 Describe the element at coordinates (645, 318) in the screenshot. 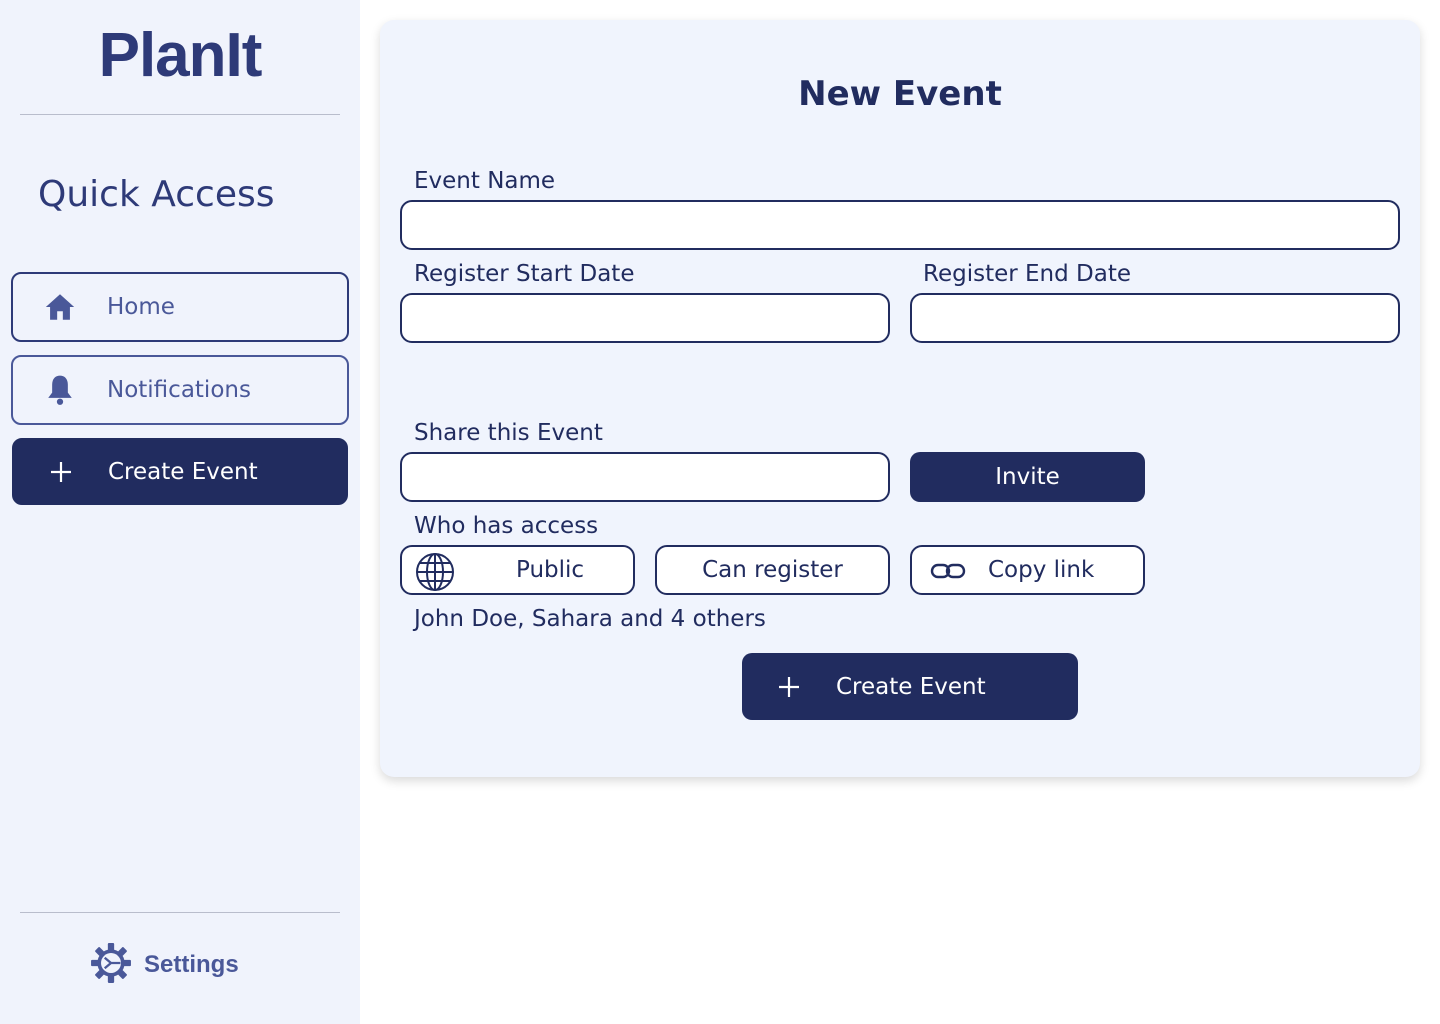

I see `register-start-input` at that location.